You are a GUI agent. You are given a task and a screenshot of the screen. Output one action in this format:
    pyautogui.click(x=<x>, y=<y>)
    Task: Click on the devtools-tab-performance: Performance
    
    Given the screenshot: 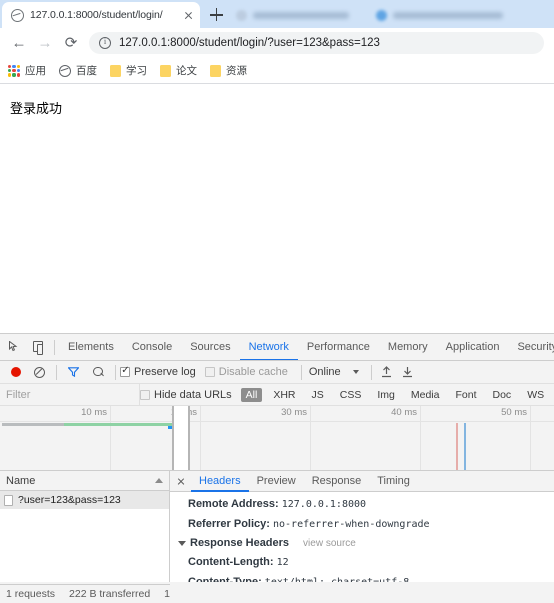 What is the action you would take?
    pyautogui.click(x=338, y=347)
    